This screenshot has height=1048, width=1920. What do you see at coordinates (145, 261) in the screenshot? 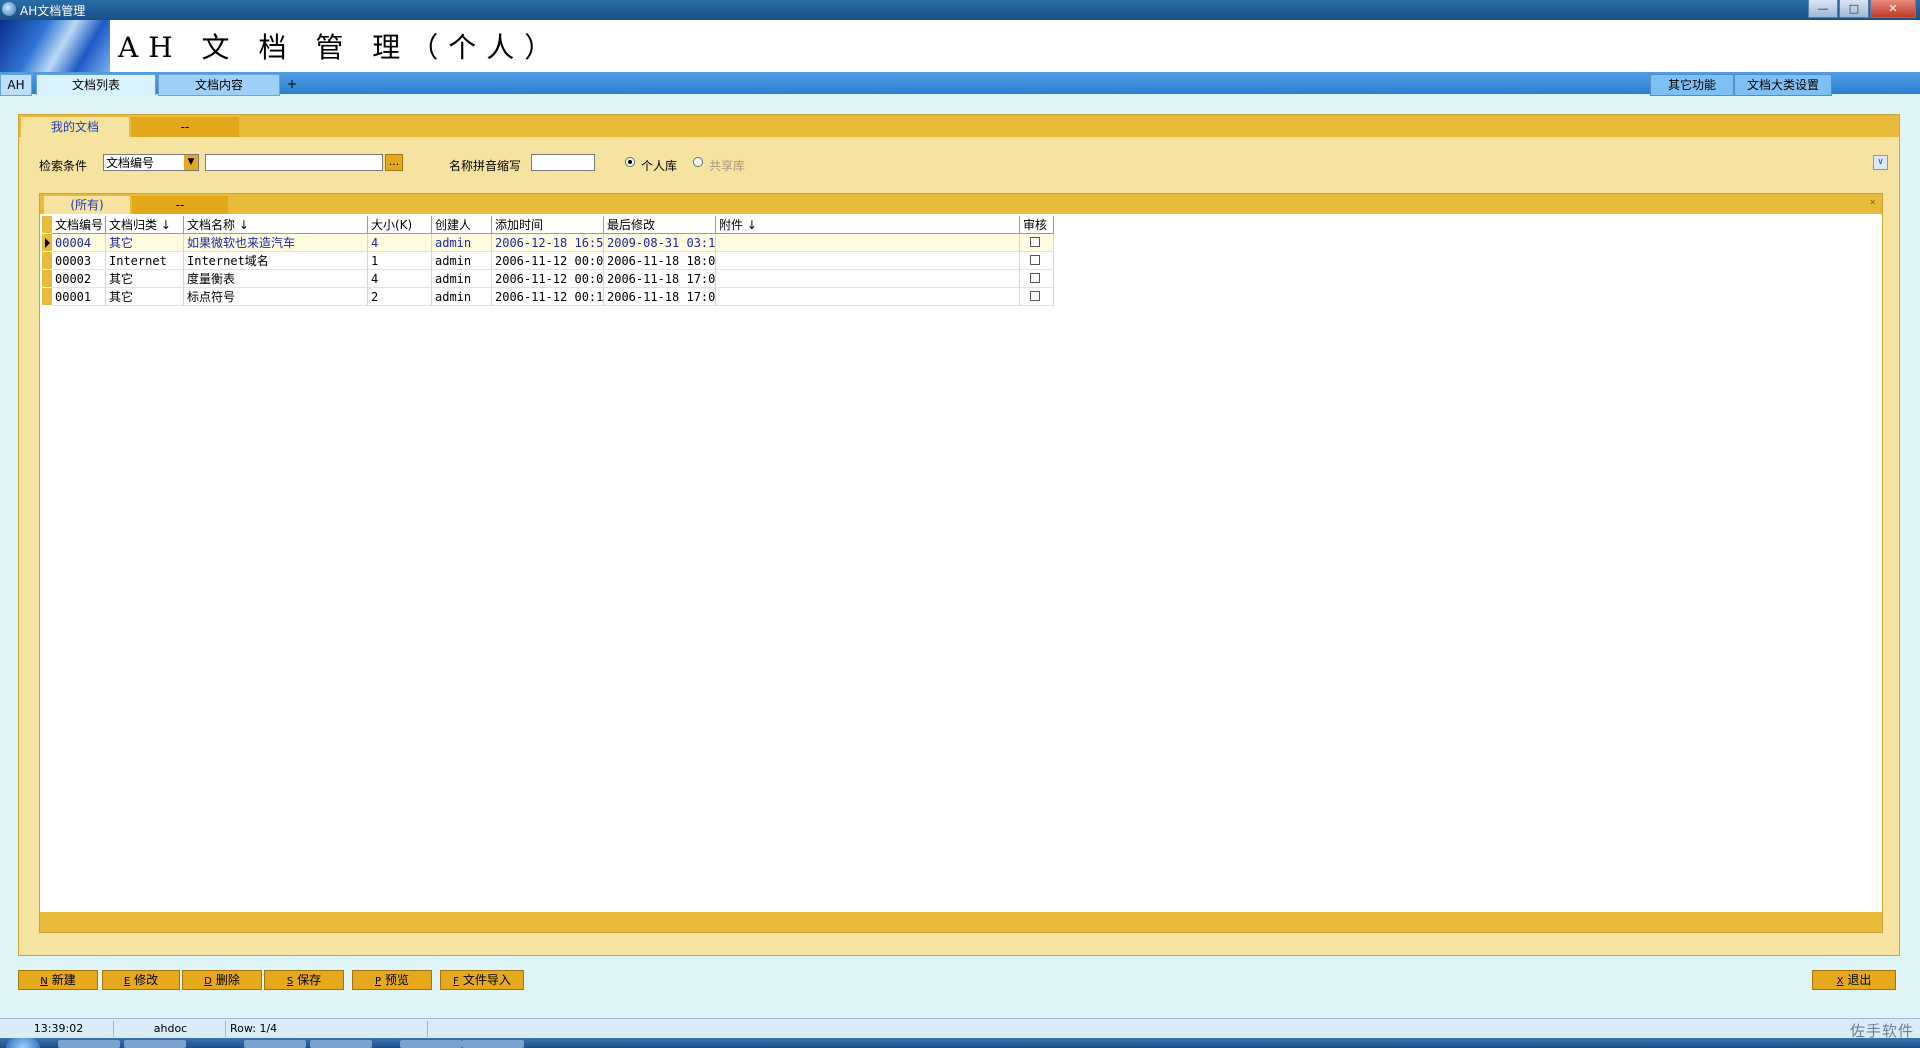
I see `cell-category: Internet` at bounding box center [145, 261].